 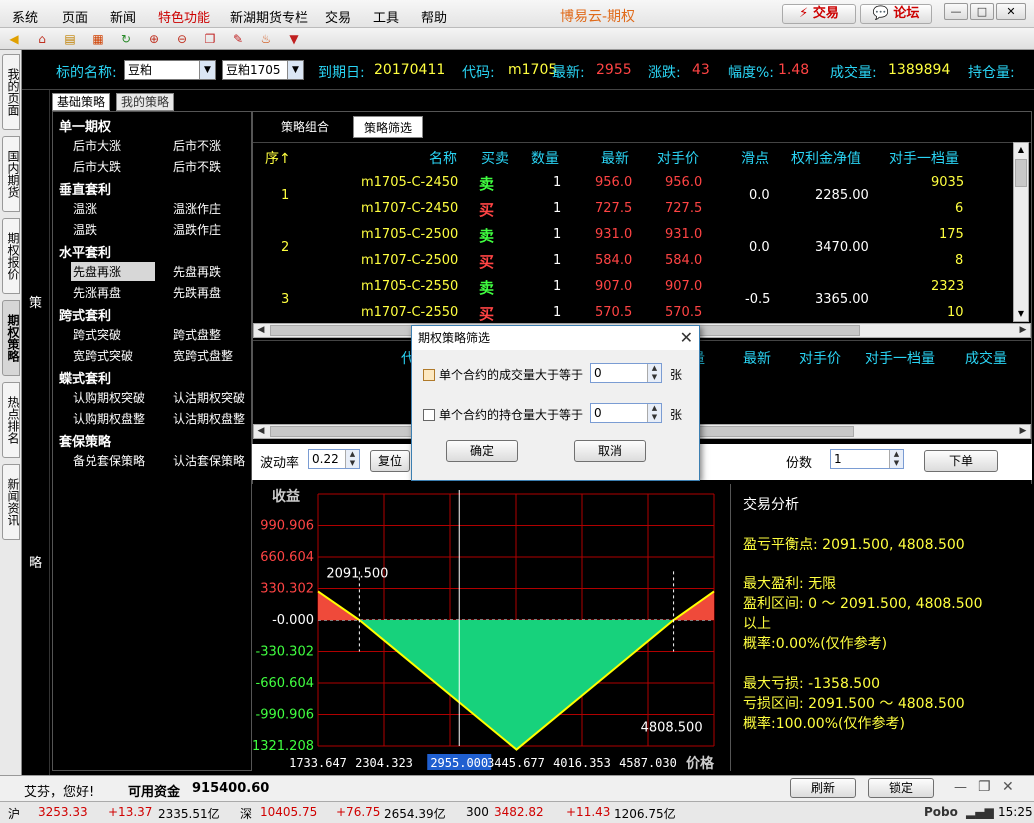 What do you see at coordinates (386, 16) in the screenshot?
I see `menu-tools: 工具` at bounding box center [386, 16].